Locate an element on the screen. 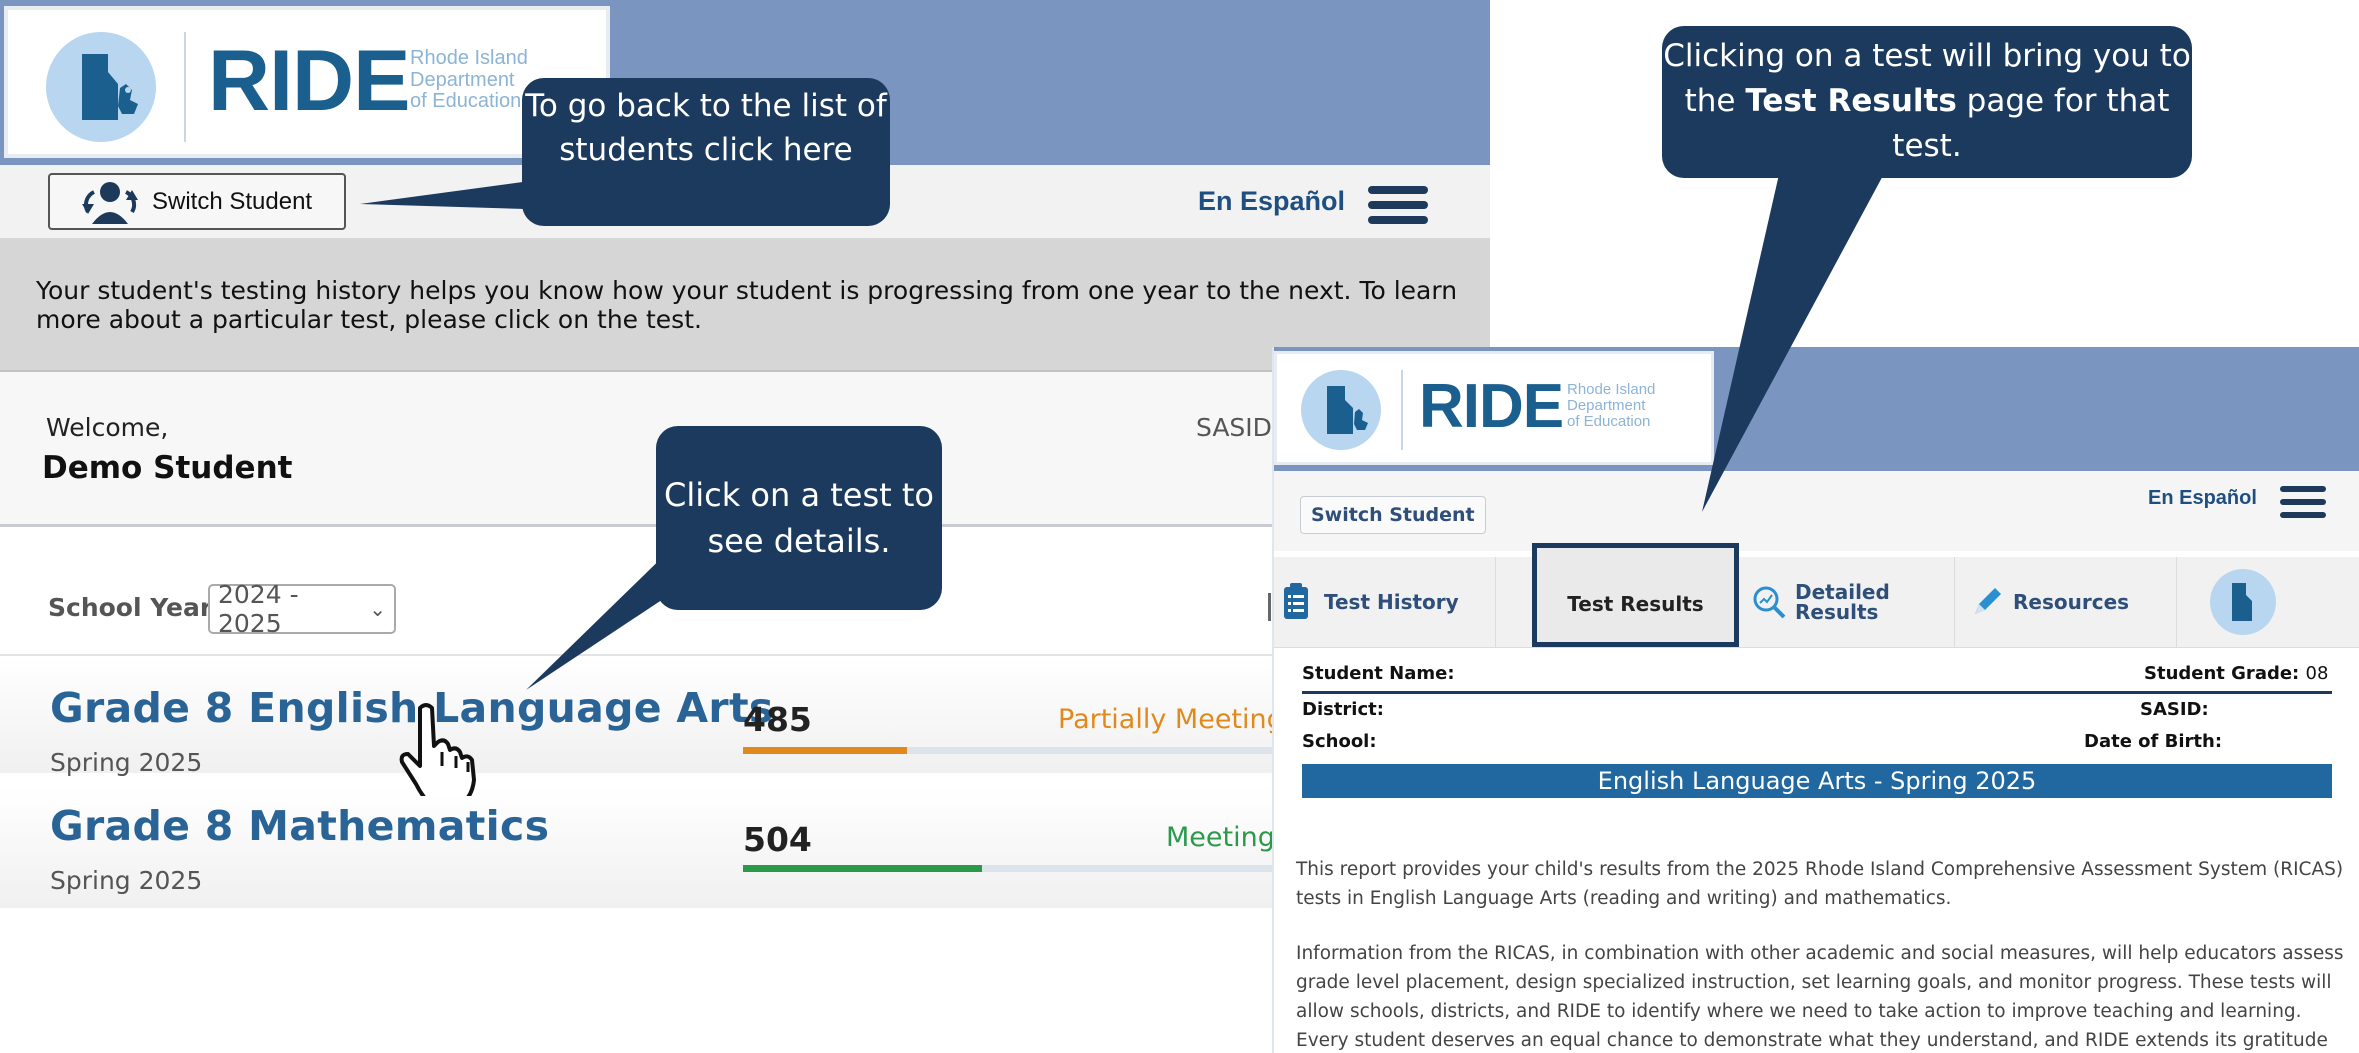 The width and height of the screenshot is (2359, 1053). callout-text-bold: Test Results is located at coordinates (1851, 101).